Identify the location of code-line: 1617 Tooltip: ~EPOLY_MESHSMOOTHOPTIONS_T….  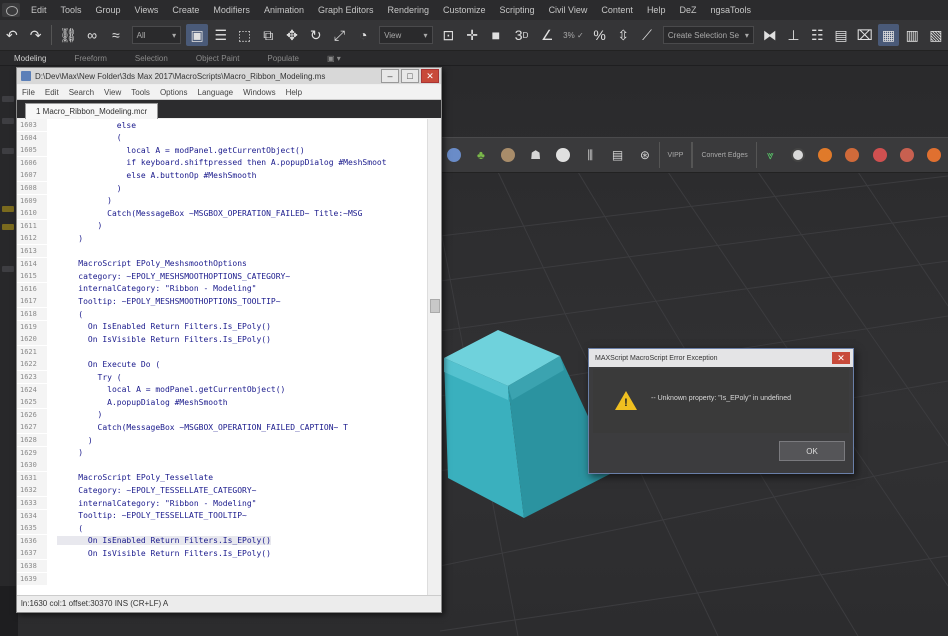
(222, 301).